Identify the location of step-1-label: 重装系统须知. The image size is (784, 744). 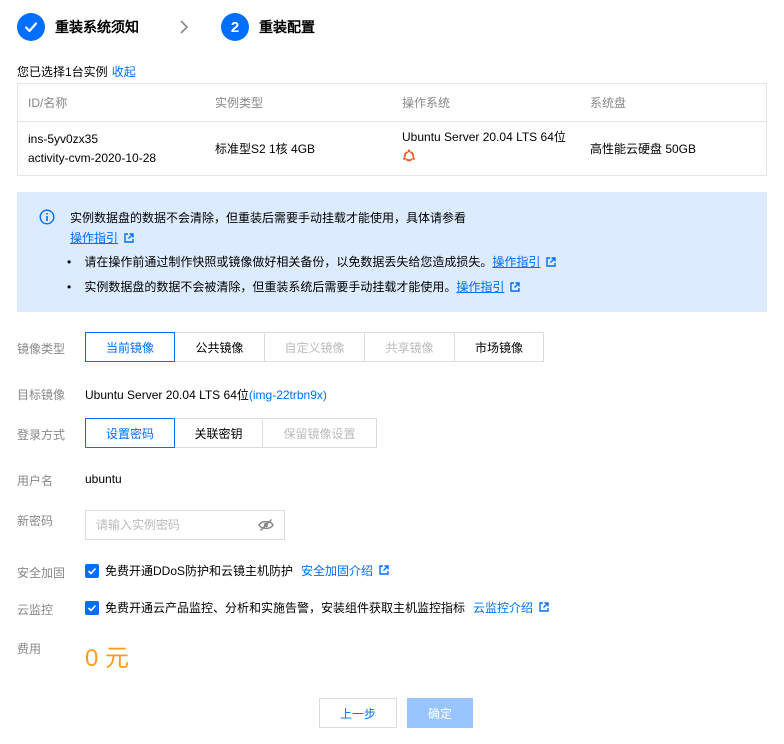
(97, 27).